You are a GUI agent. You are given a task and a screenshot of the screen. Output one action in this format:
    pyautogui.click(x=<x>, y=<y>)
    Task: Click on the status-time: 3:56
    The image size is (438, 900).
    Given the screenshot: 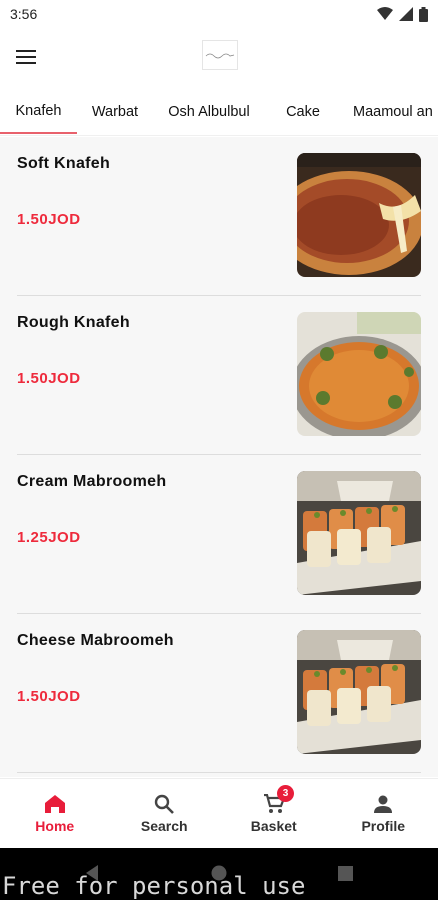 What is the action you would take?
    pyautogui.click(x=24, y=14)
    